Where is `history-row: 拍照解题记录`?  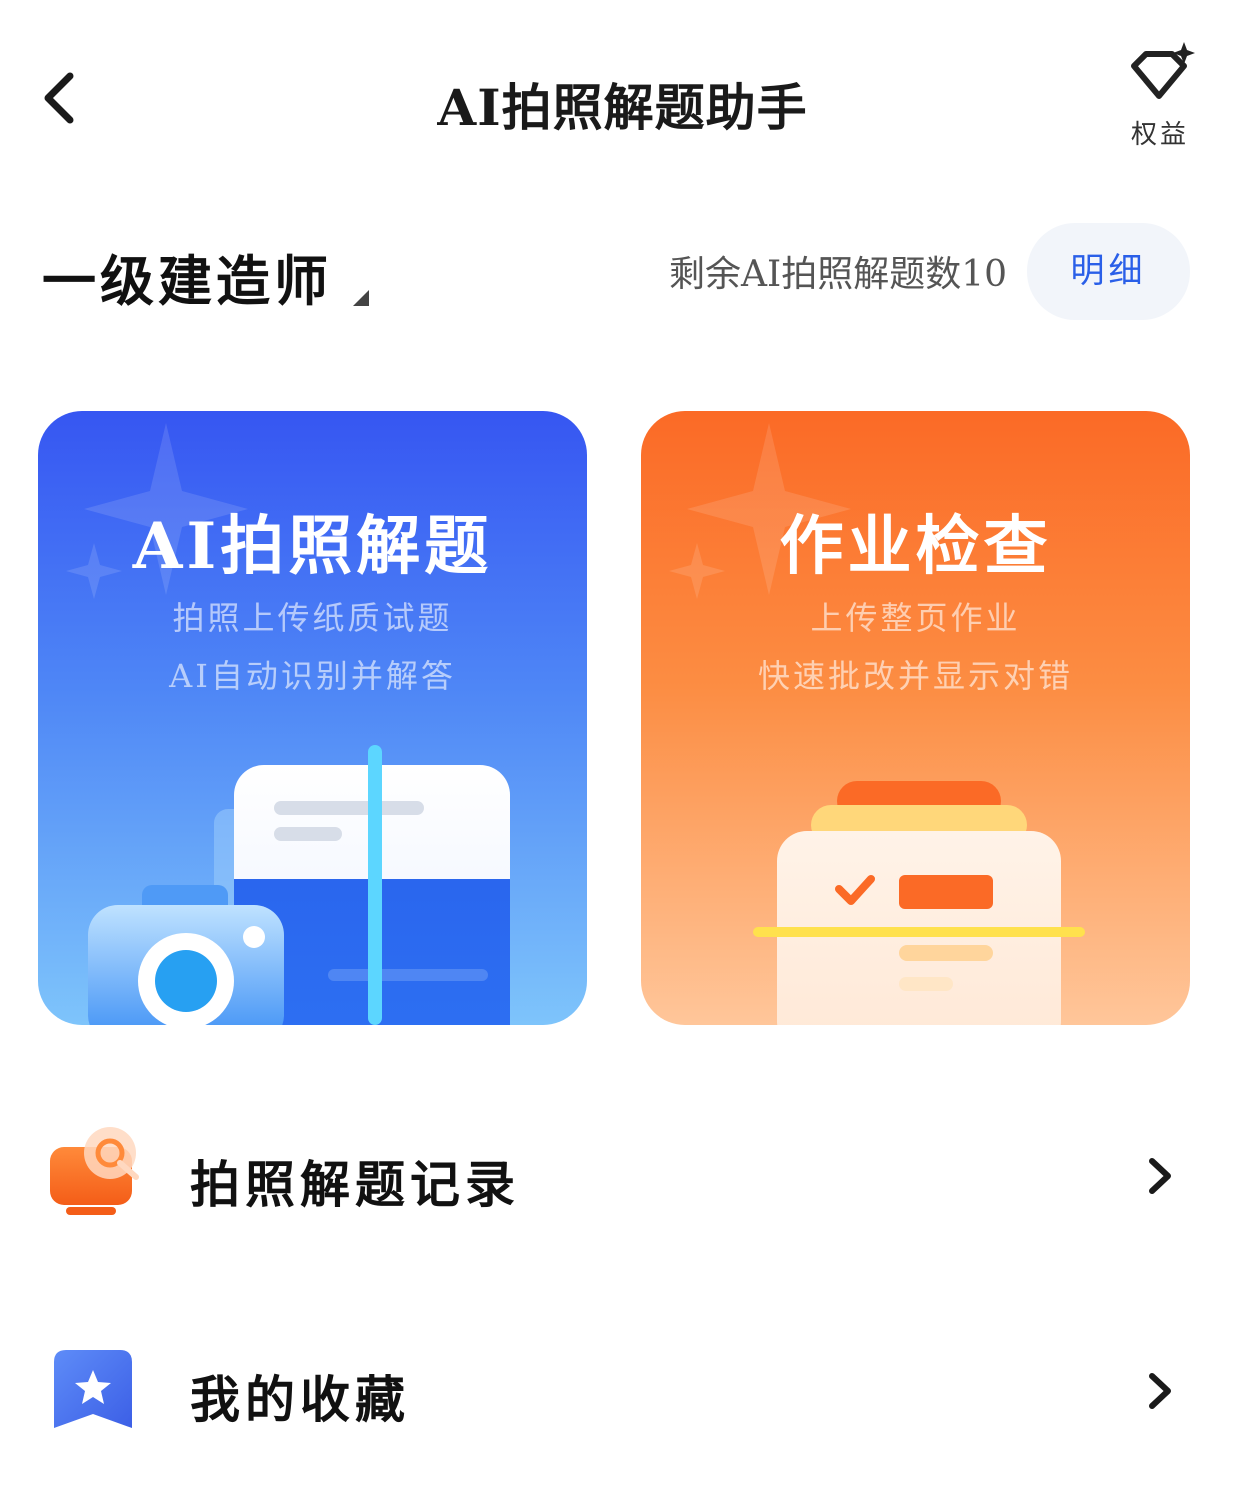 history-row: 拍照解题记录 is located at coordinates (622, 1175).